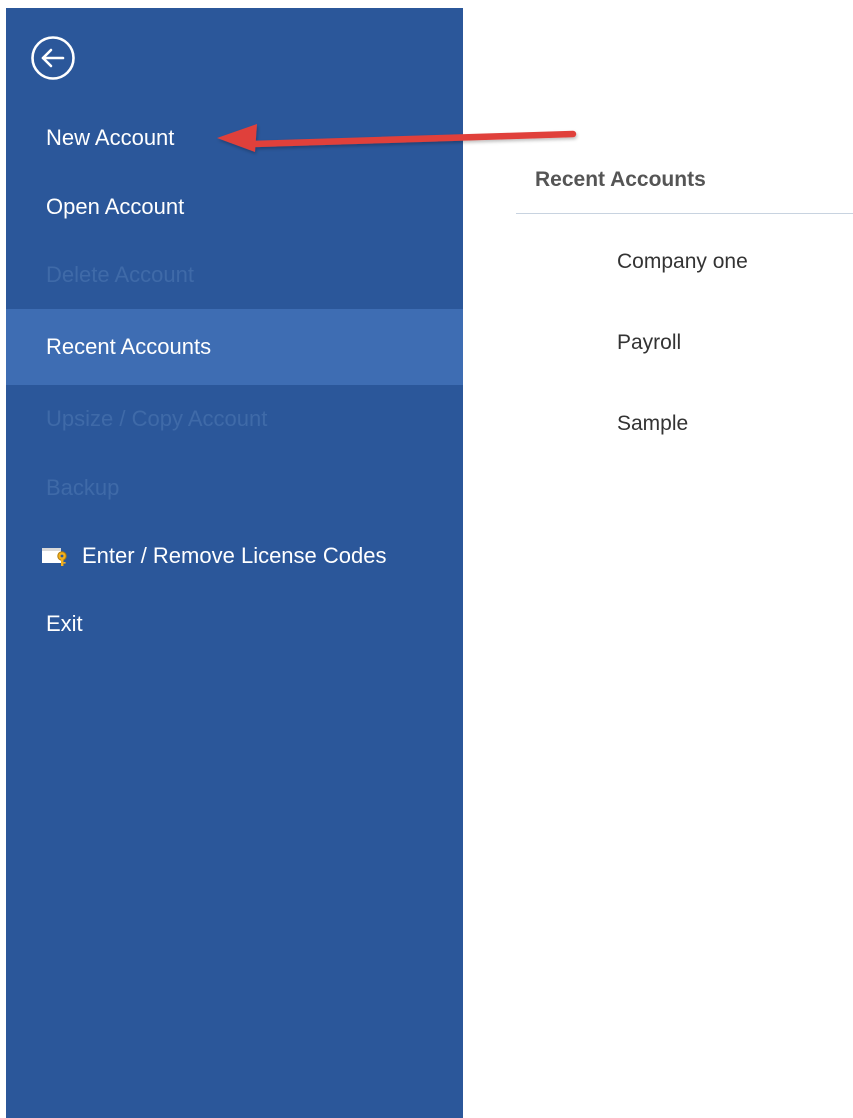 This screenshot has width=853, height=1118. I want to click on red-arrow-pointing-left-icon, so click(397, 138).